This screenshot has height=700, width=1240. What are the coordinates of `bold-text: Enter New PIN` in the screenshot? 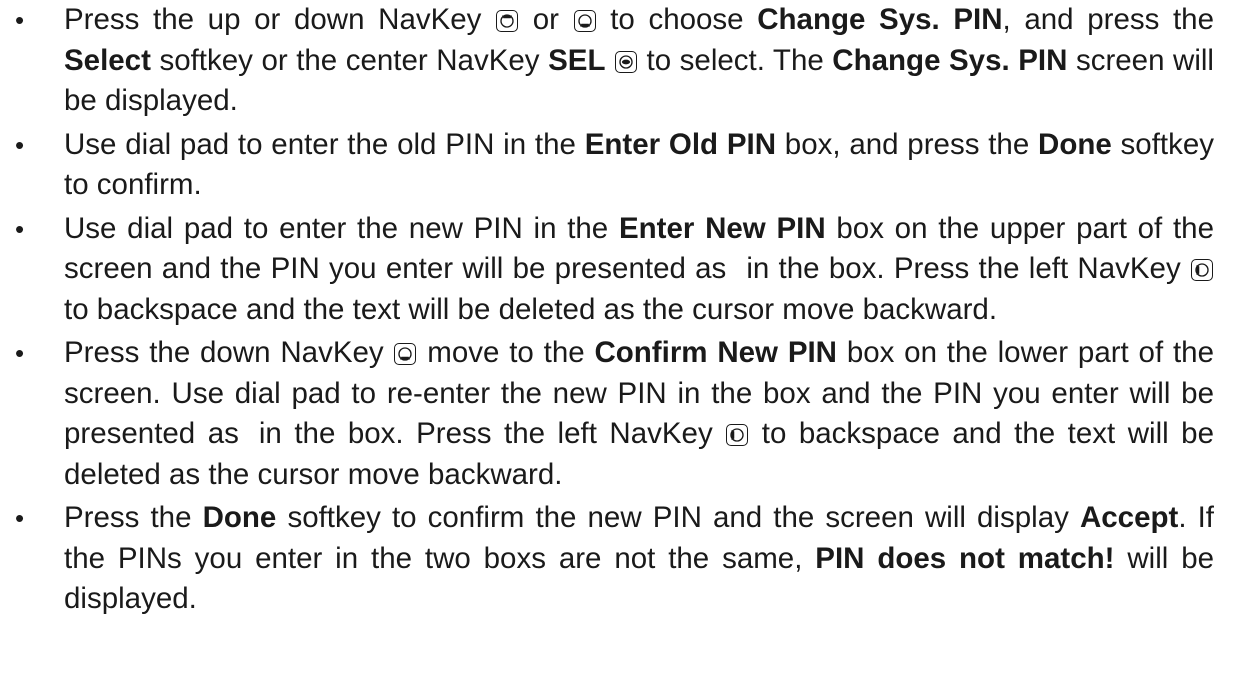 It's located at (722, 228).